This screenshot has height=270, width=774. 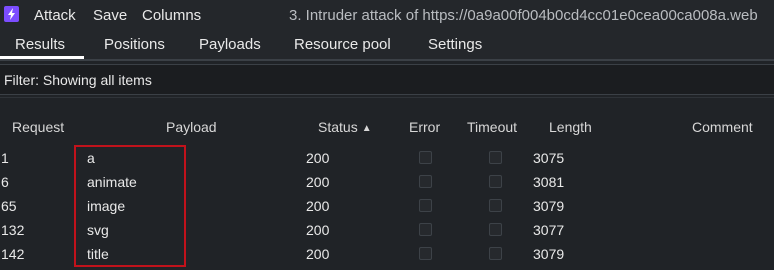 I want to click on column-header-request: Request, so click(x=38, y=127).